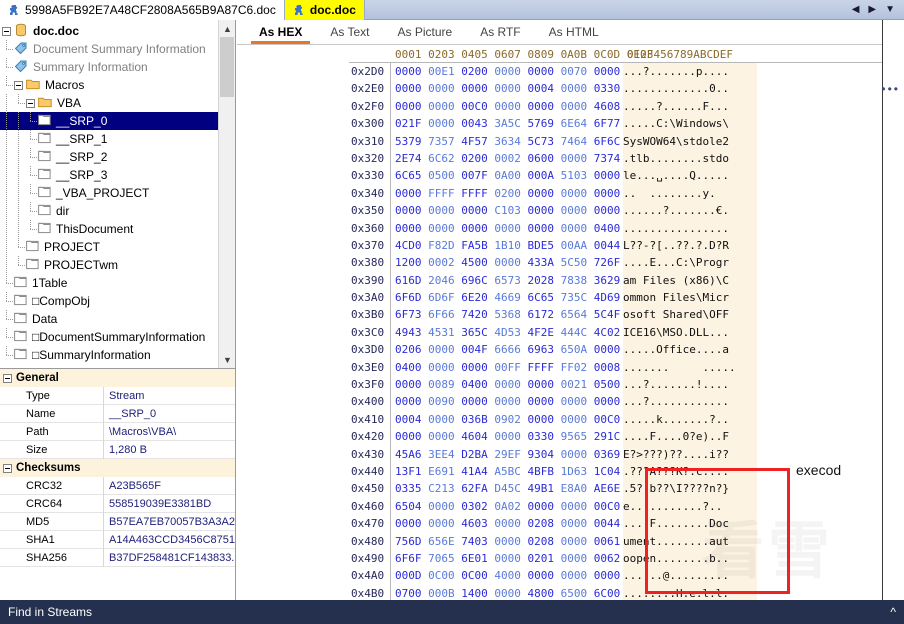  What do you see at coordinates (82, 157) in the screenshot?
I see `tree-item-label: __SRP_2` at bounding box center [82, 157].